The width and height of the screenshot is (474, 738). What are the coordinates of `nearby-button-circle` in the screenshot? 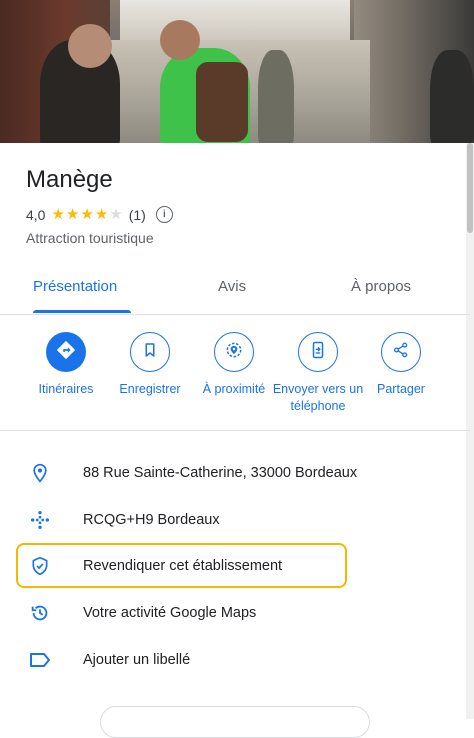 It's located at (234, 352).